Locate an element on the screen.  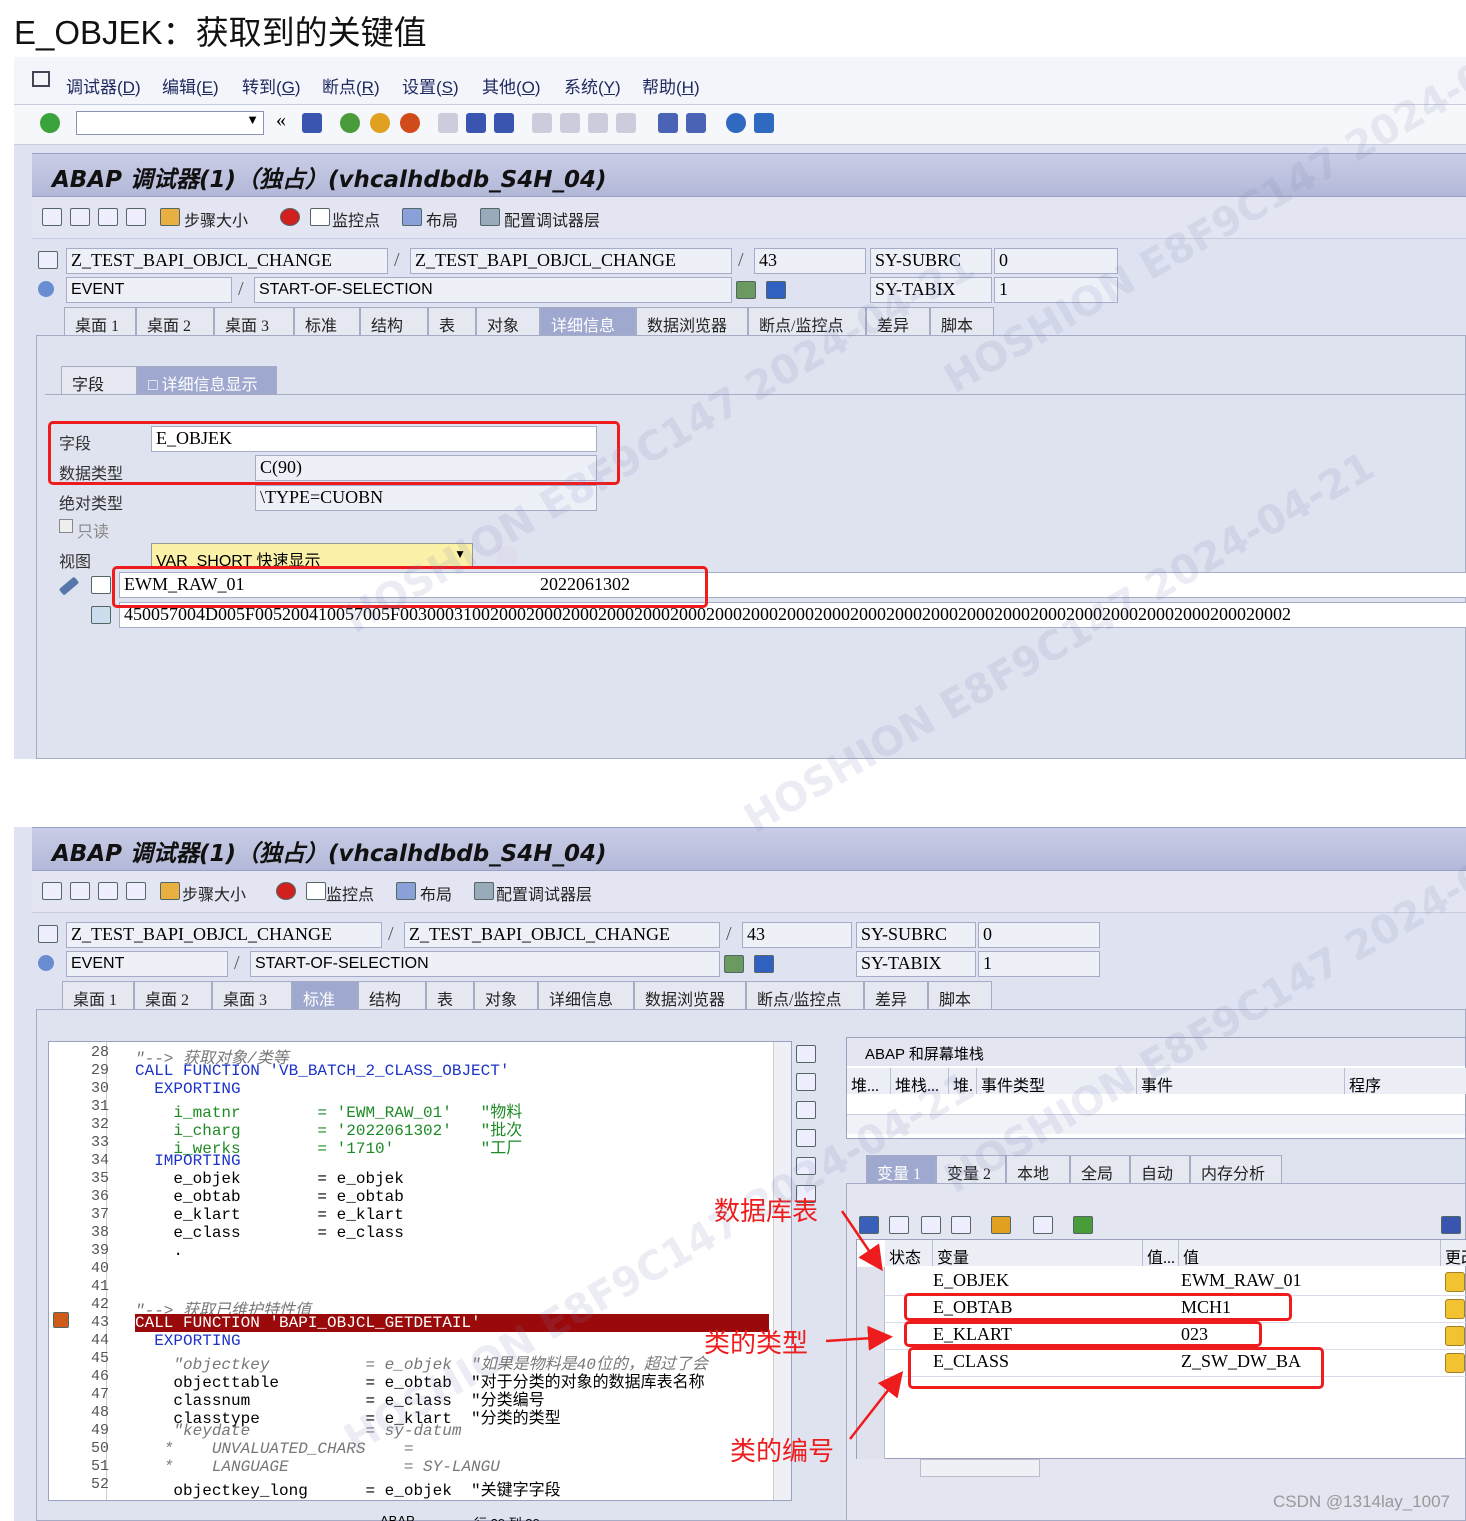
tab-2: 桌面 3 is located at coordinates (254, 321).